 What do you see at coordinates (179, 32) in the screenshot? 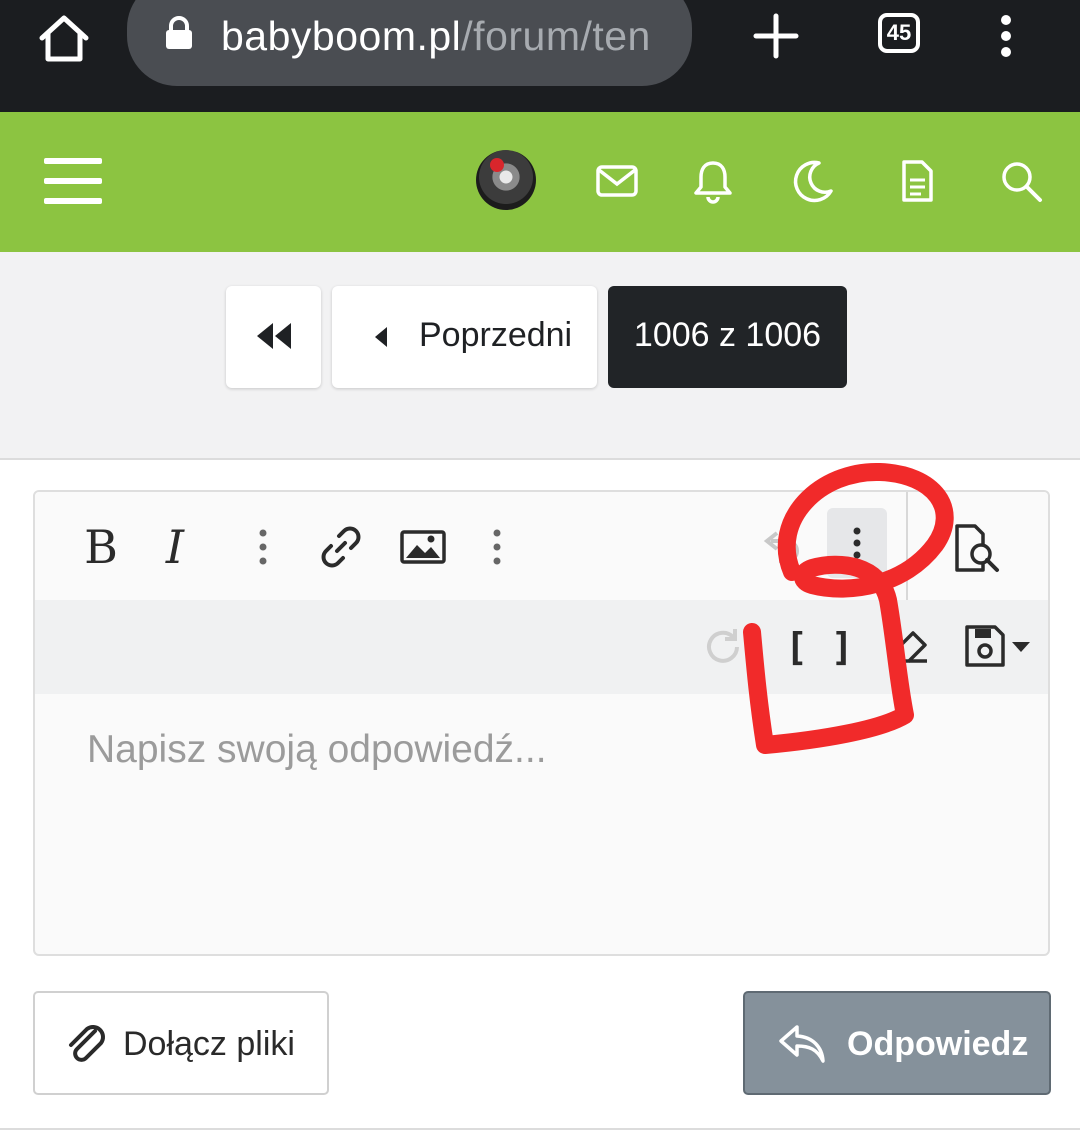
I see `lock-icon` at bounding box center [179, 32].